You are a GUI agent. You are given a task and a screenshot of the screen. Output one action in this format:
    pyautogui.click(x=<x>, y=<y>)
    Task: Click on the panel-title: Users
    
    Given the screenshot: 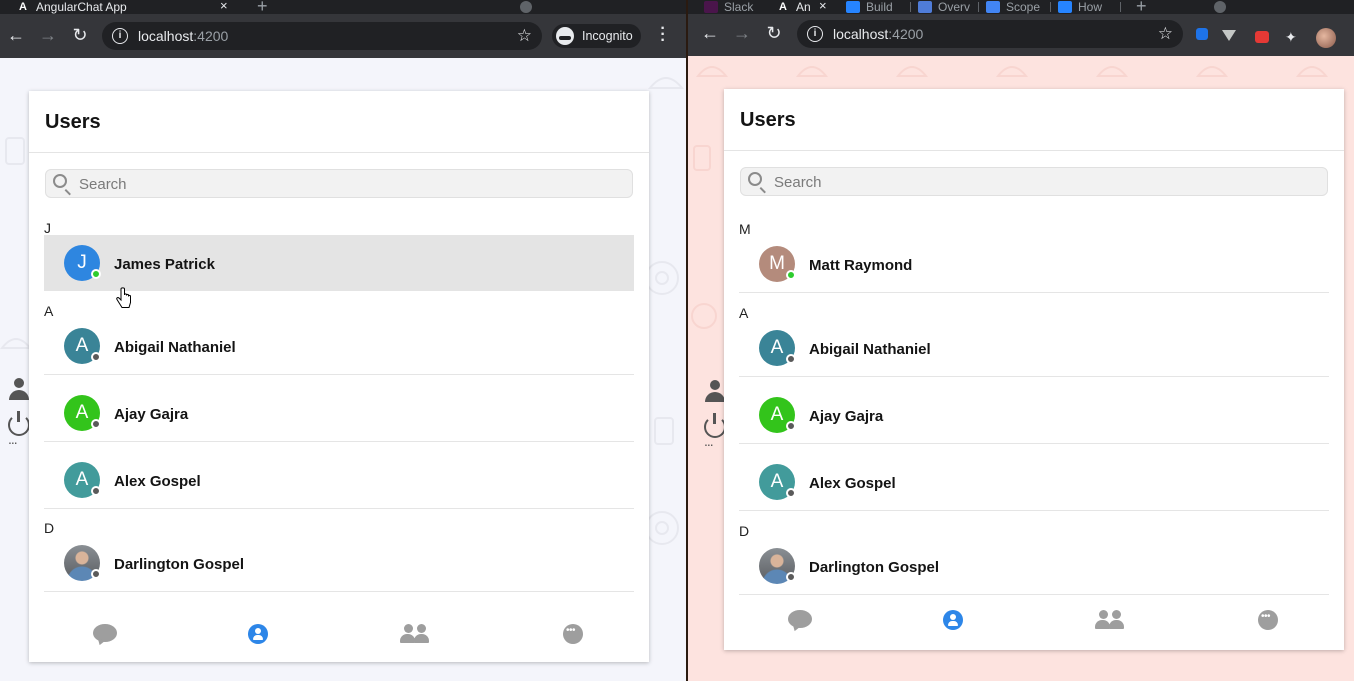 What is the action you would take?
    pyautogui.click(x=73, y=122)
    